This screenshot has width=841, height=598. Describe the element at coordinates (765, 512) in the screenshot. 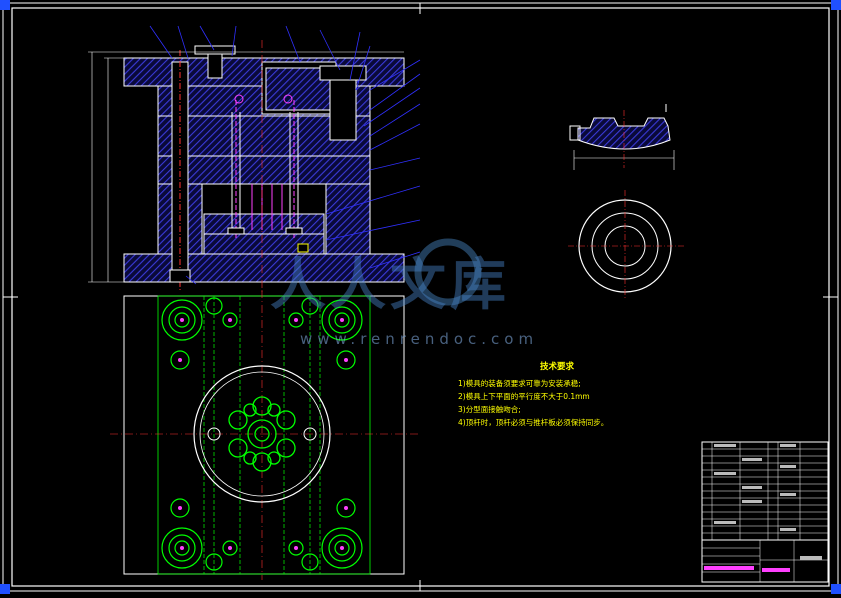

I see `title-block` at that location.